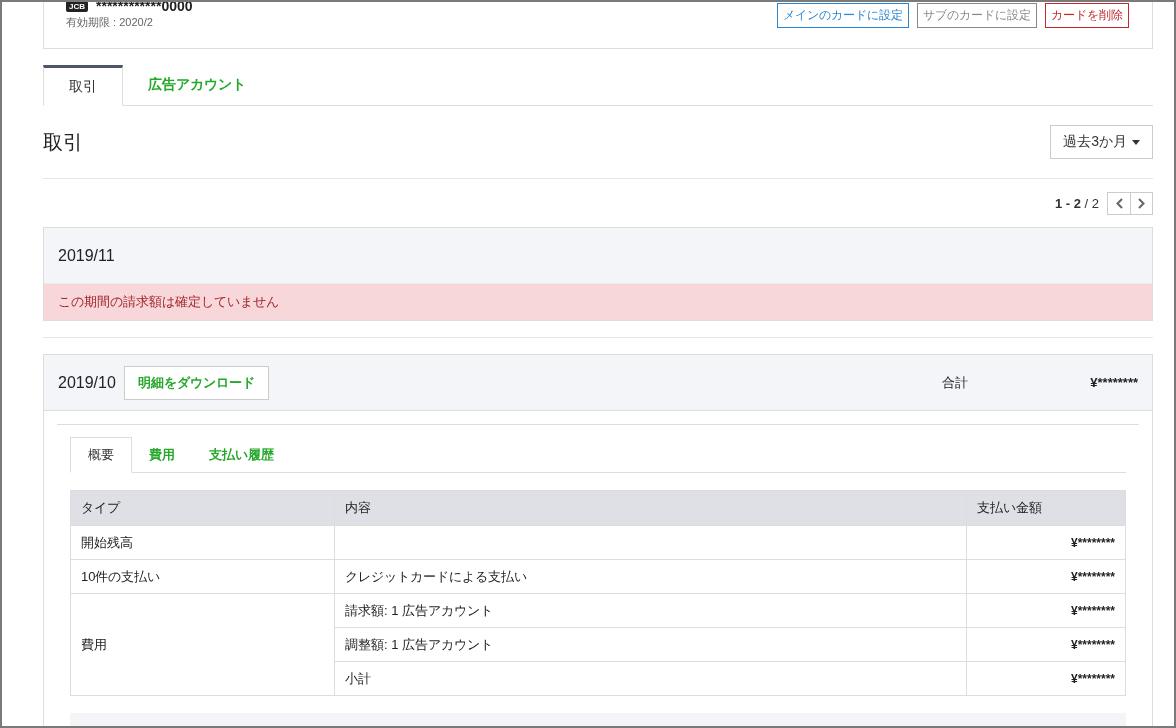  I want to click on tab: 費用, so click(162, 454).